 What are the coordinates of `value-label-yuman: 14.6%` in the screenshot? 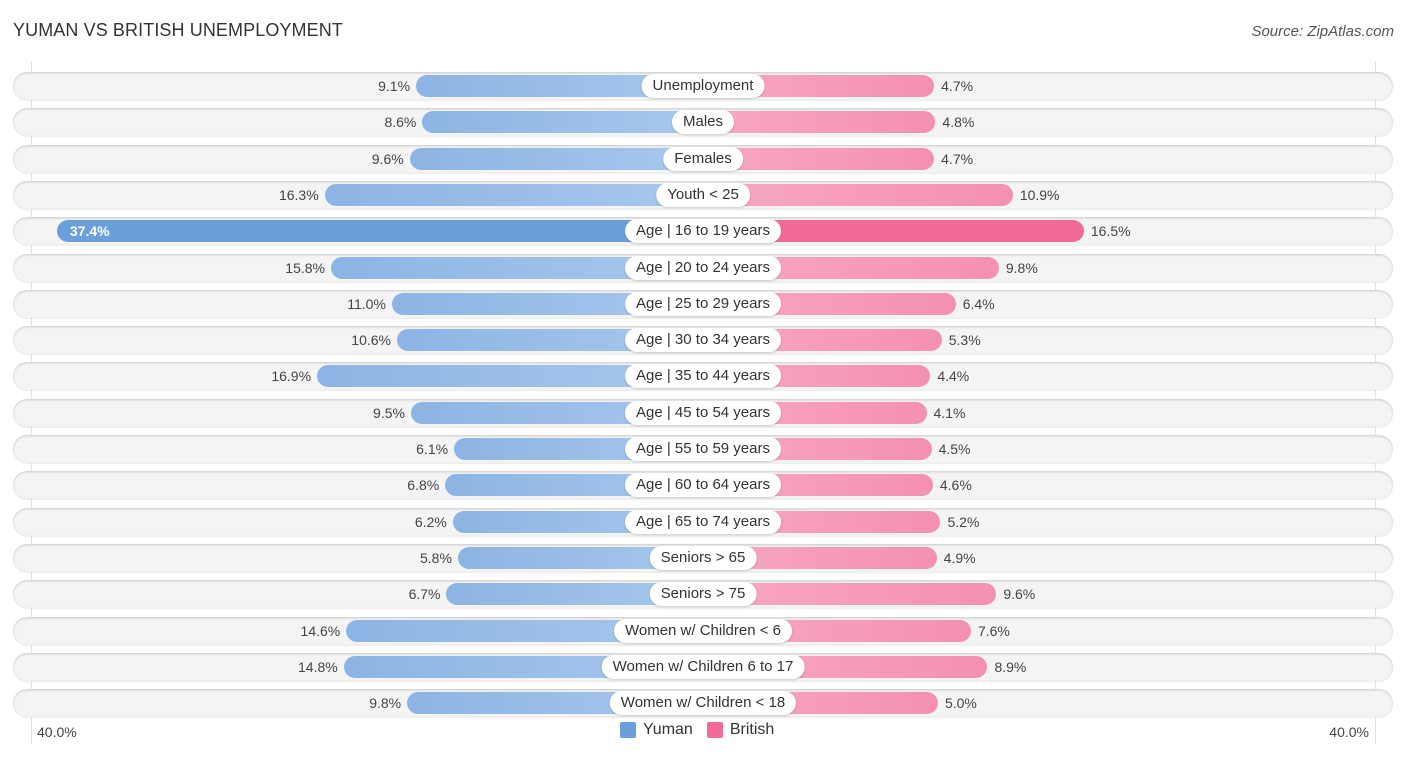 It's located at (320, 631).